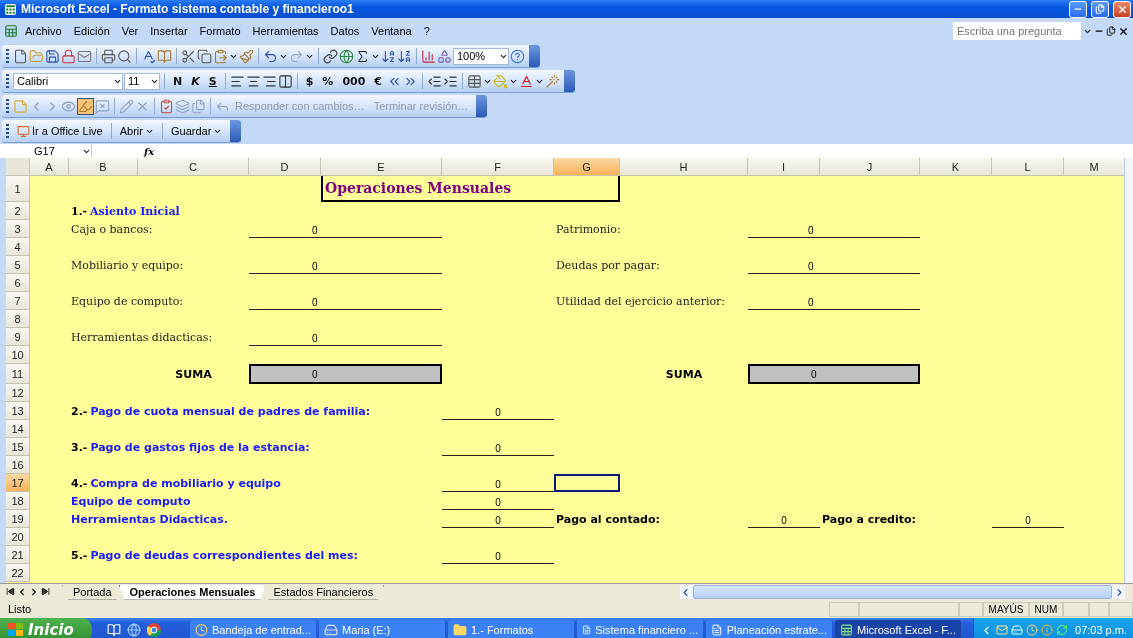 The image size is (1133, 638). I want to click on menu-item: Archivo, so click(43, 31).